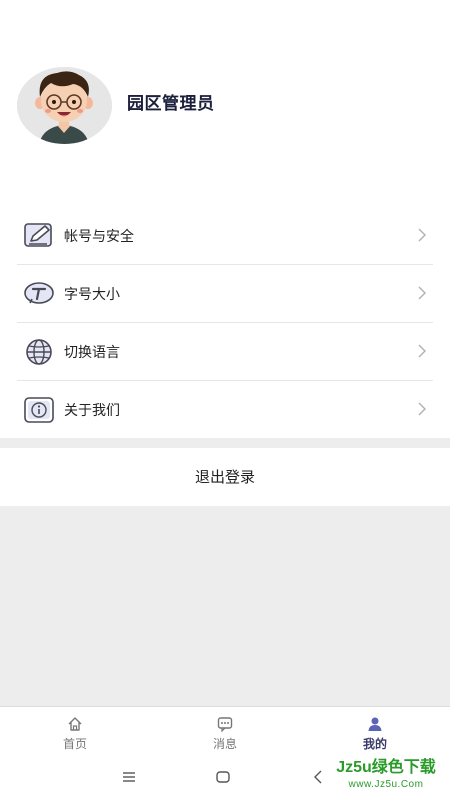  I want to click on user-icon, so click(375, 724).